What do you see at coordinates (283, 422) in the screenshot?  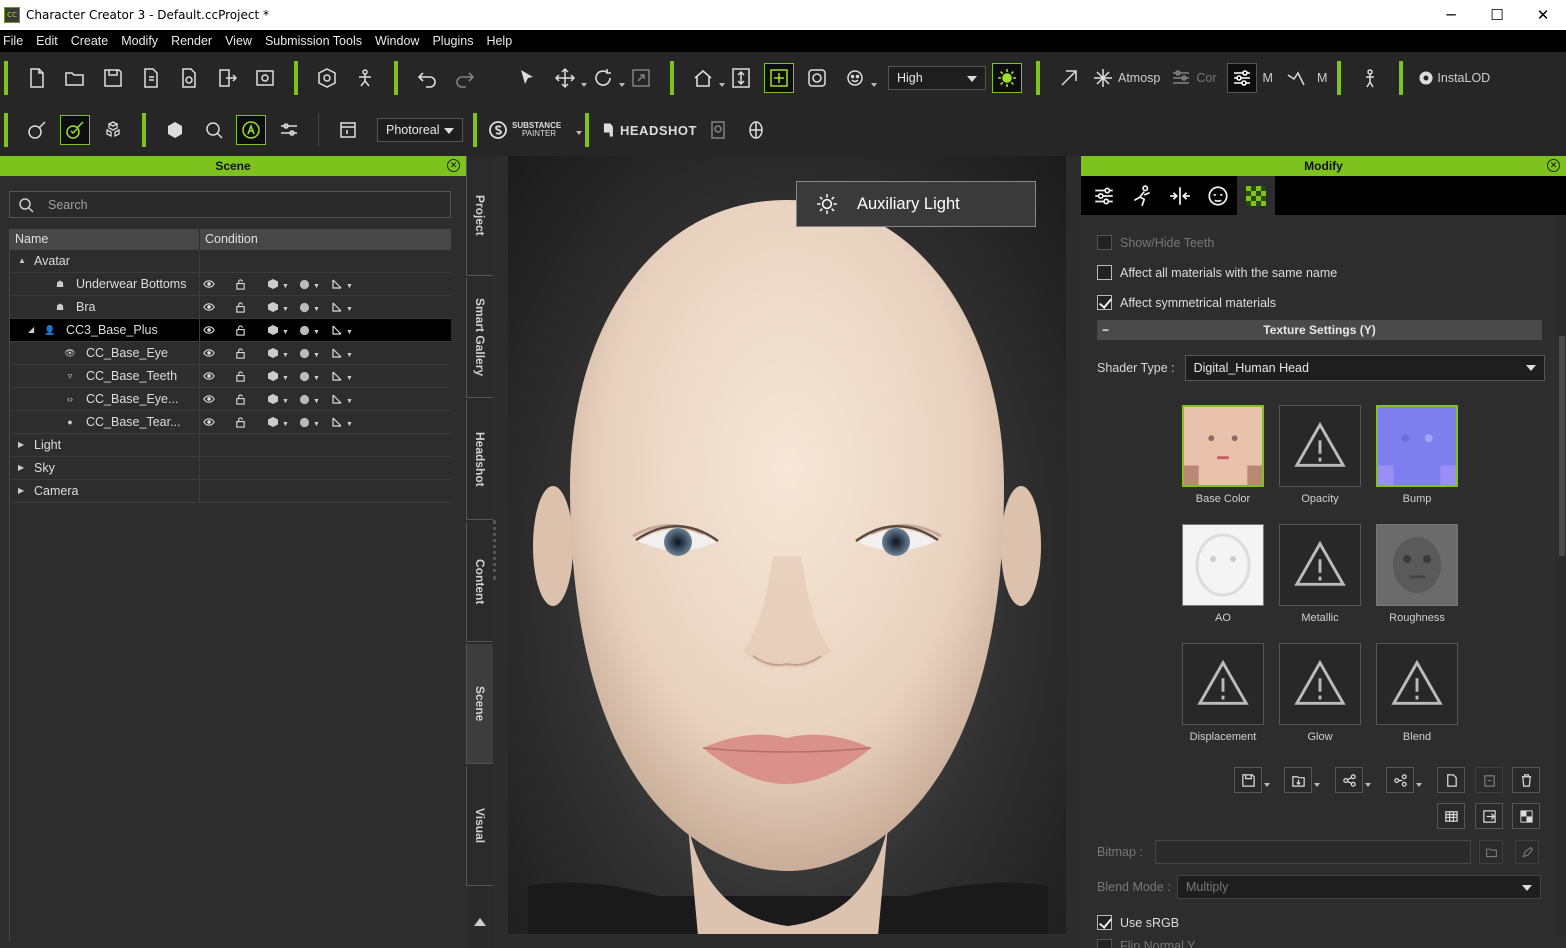 I see `mesh-cube-icon: ▼` at bounding box center [283, 422].